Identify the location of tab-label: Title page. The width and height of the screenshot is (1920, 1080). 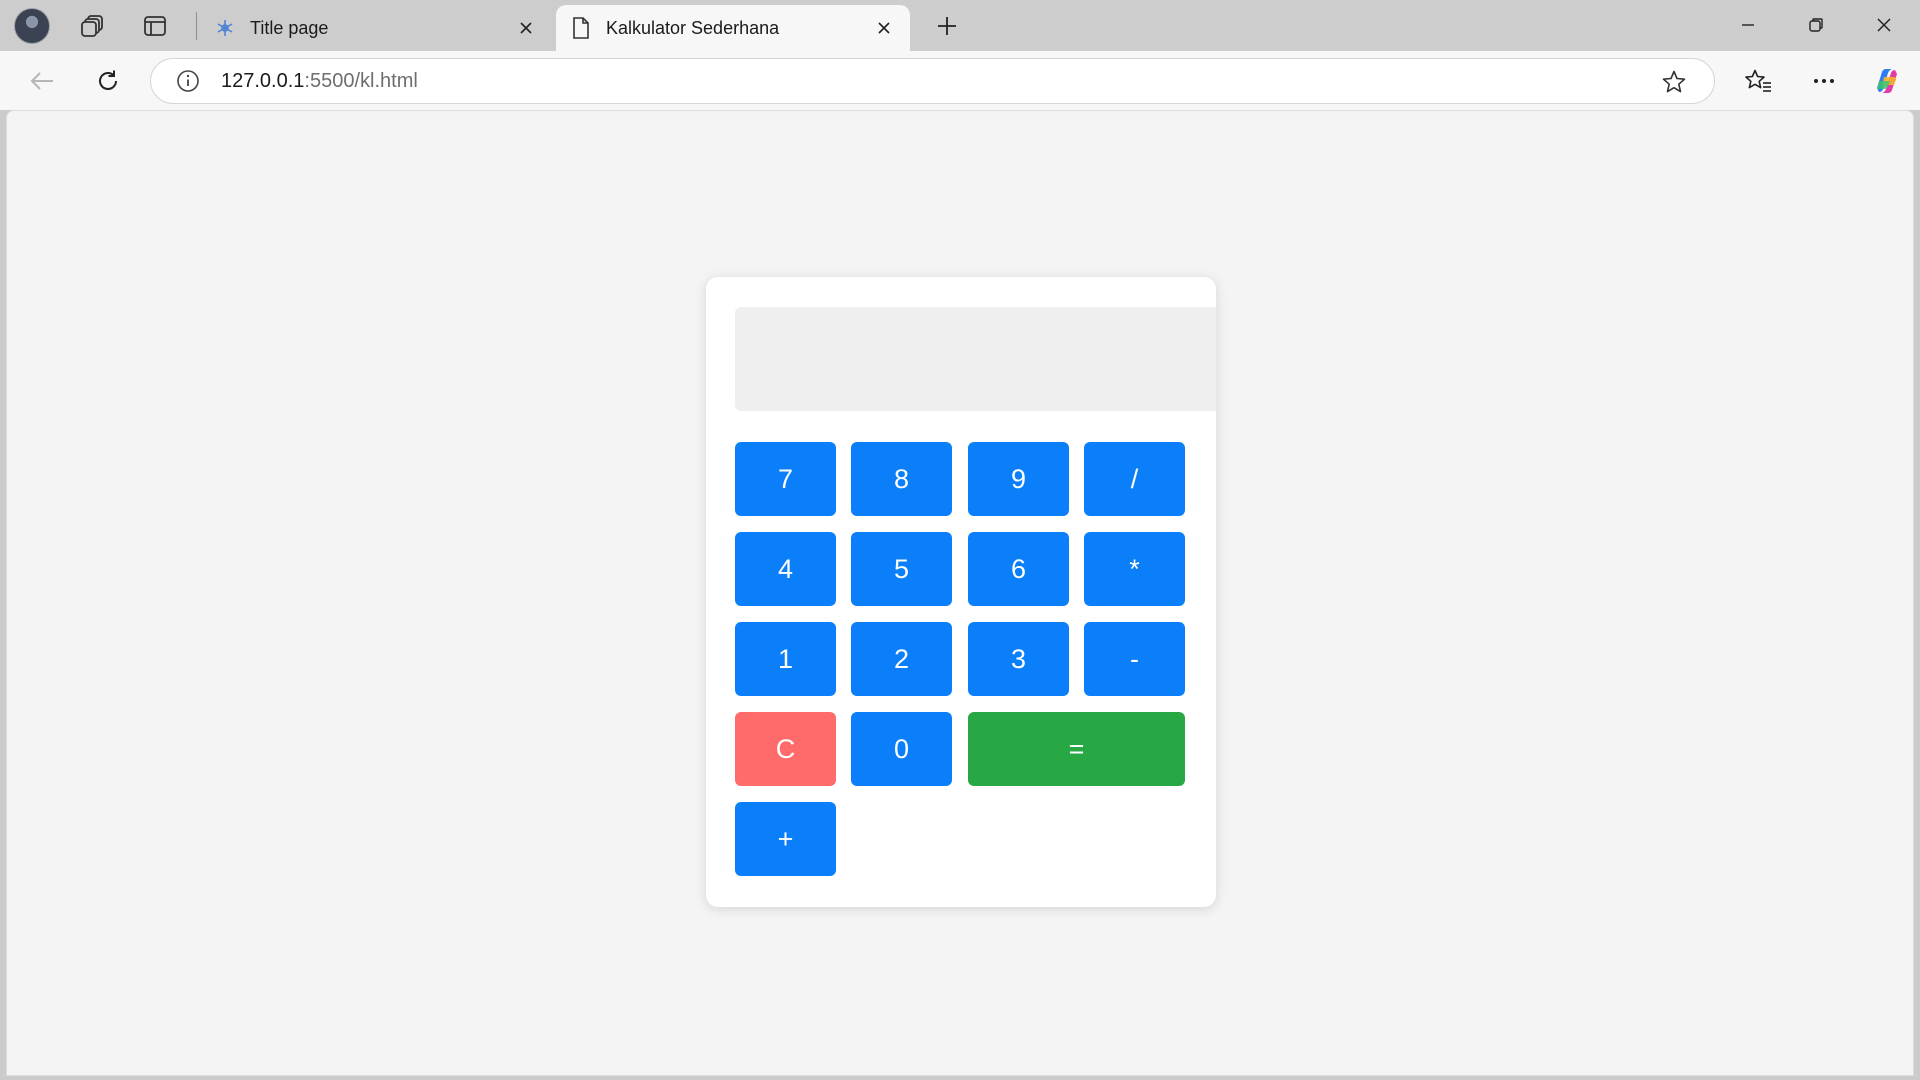
(289, 27).